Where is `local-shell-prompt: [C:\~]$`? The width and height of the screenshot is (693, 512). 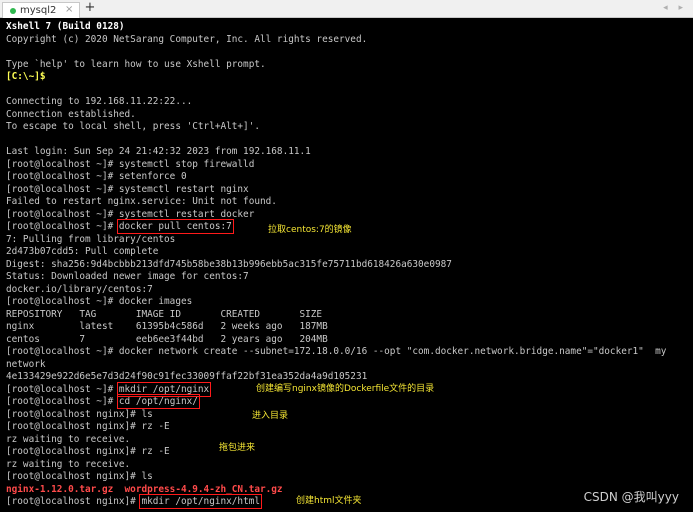
local-shell-prompt: [C:\~]$ is located at coordinates (26, 76).